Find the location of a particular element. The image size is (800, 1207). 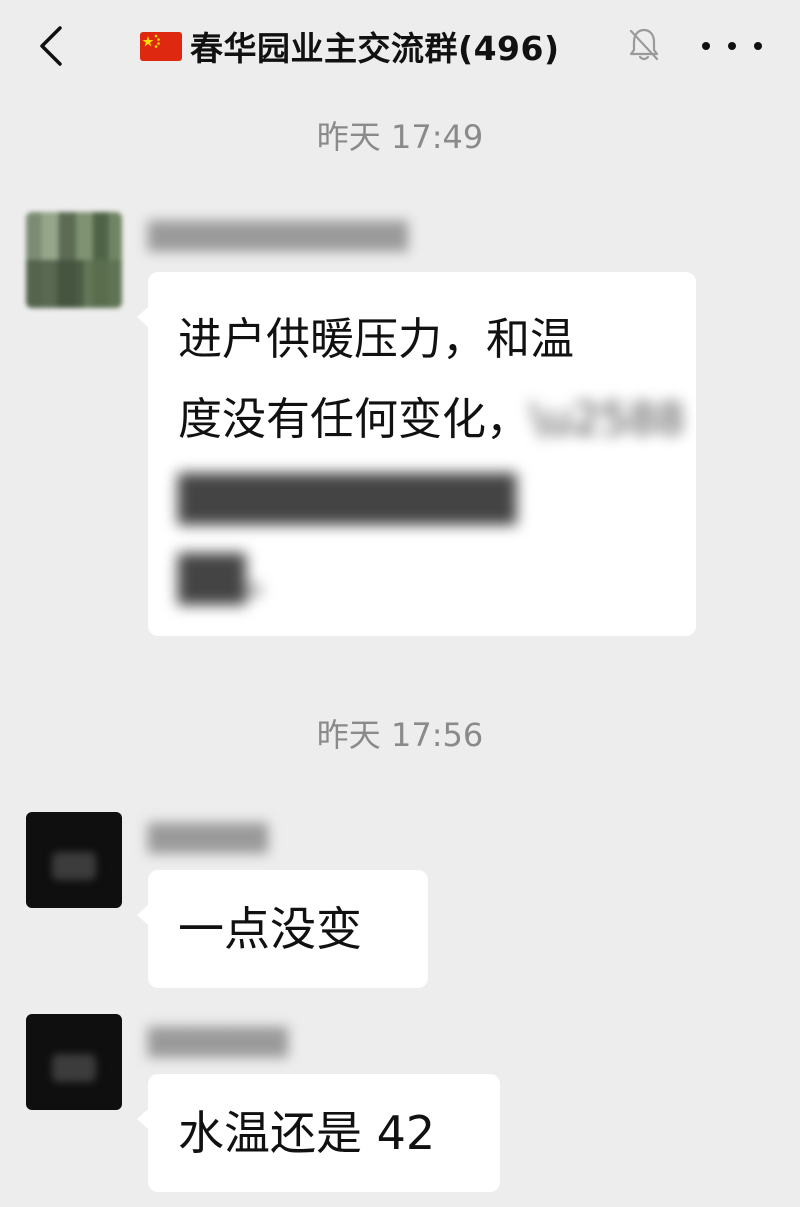

sender-name: ███████ is located at coordinates (218, 1043).